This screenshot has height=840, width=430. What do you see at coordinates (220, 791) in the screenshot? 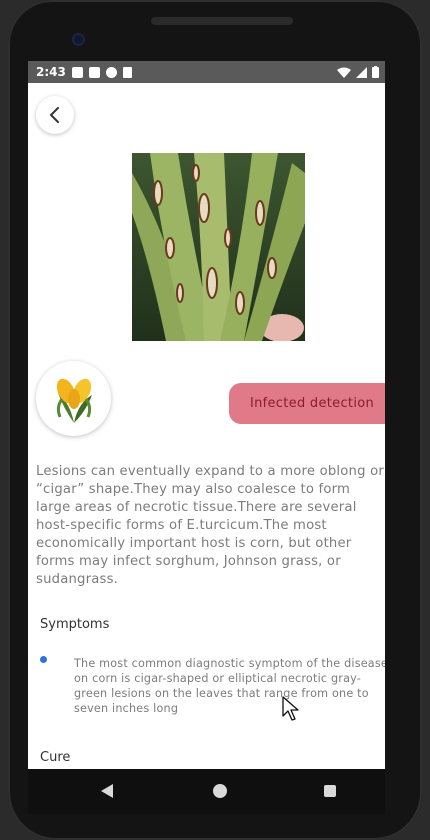
I see `circle-home-icon` at bounding box center [220, 791].